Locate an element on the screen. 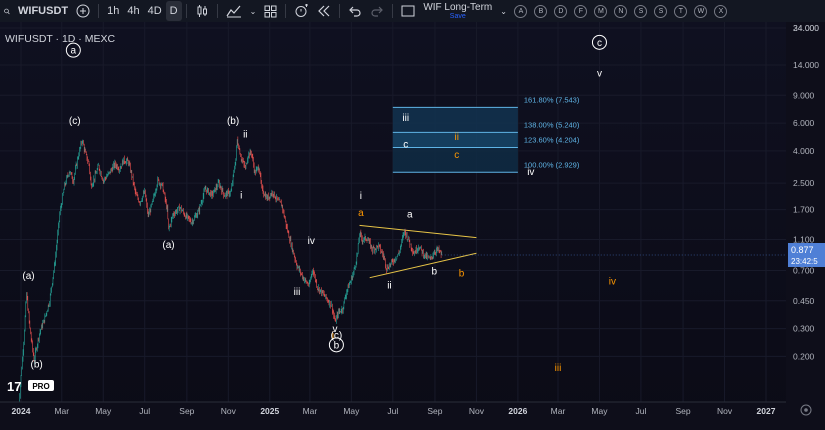  hotkey-x-10: X is located at coordinates (721, 11).